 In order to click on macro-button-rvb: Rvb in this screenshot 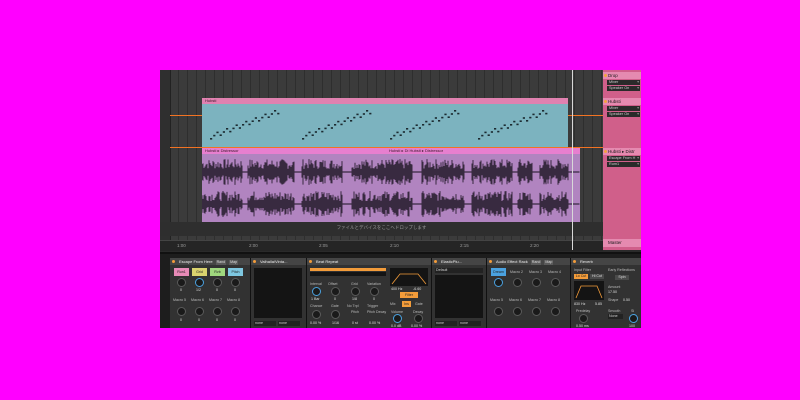, I will do `click(217, 272)`.